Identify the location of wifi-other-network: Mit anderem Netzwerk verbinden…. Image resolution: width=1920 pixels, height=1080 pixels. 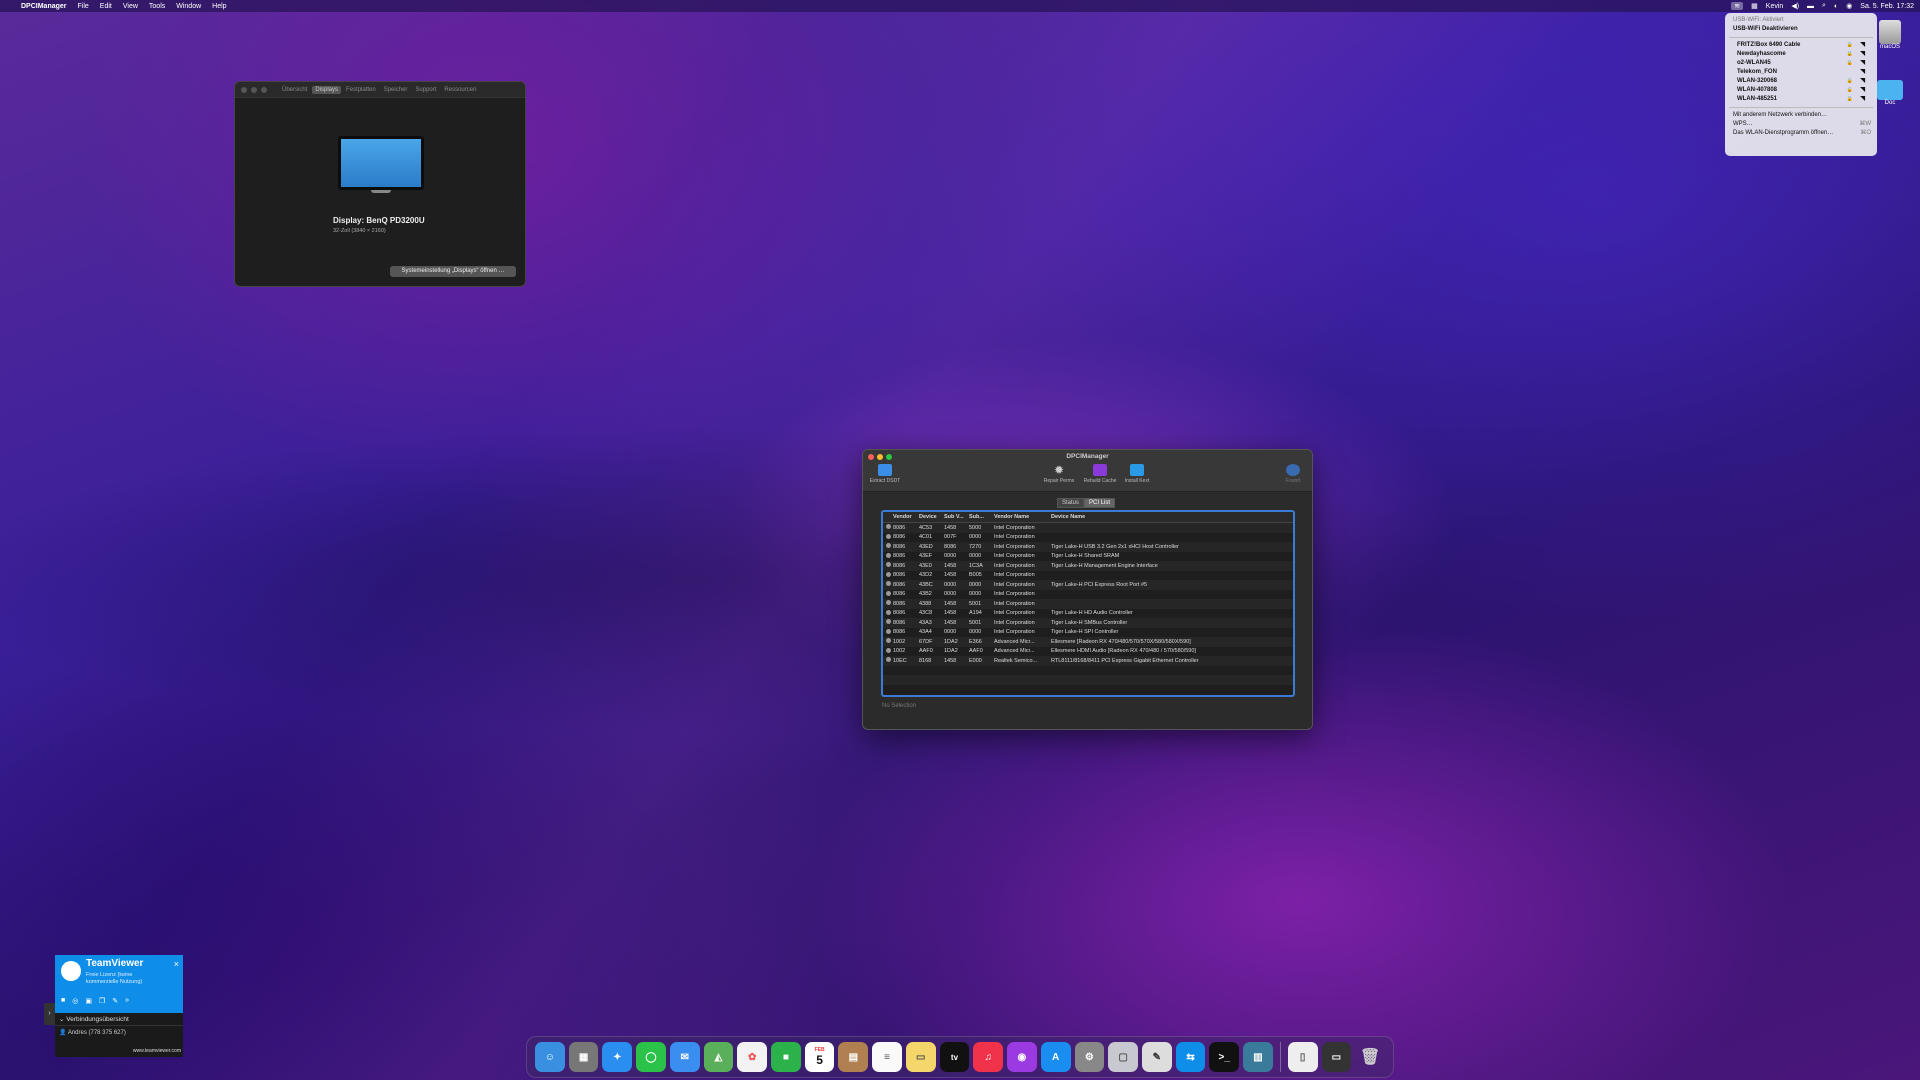
(1801, 115).